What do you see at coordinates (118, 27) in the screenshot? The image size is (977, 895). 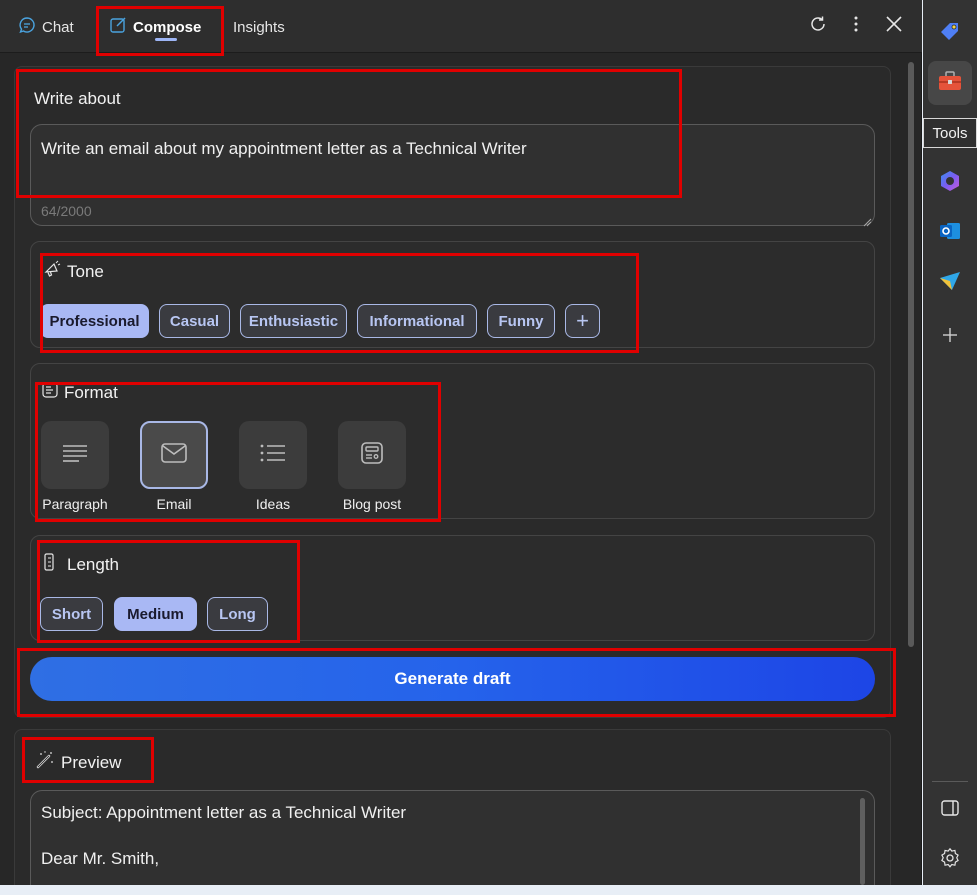 I see `compose-icon` at bounding box center [118, 27].